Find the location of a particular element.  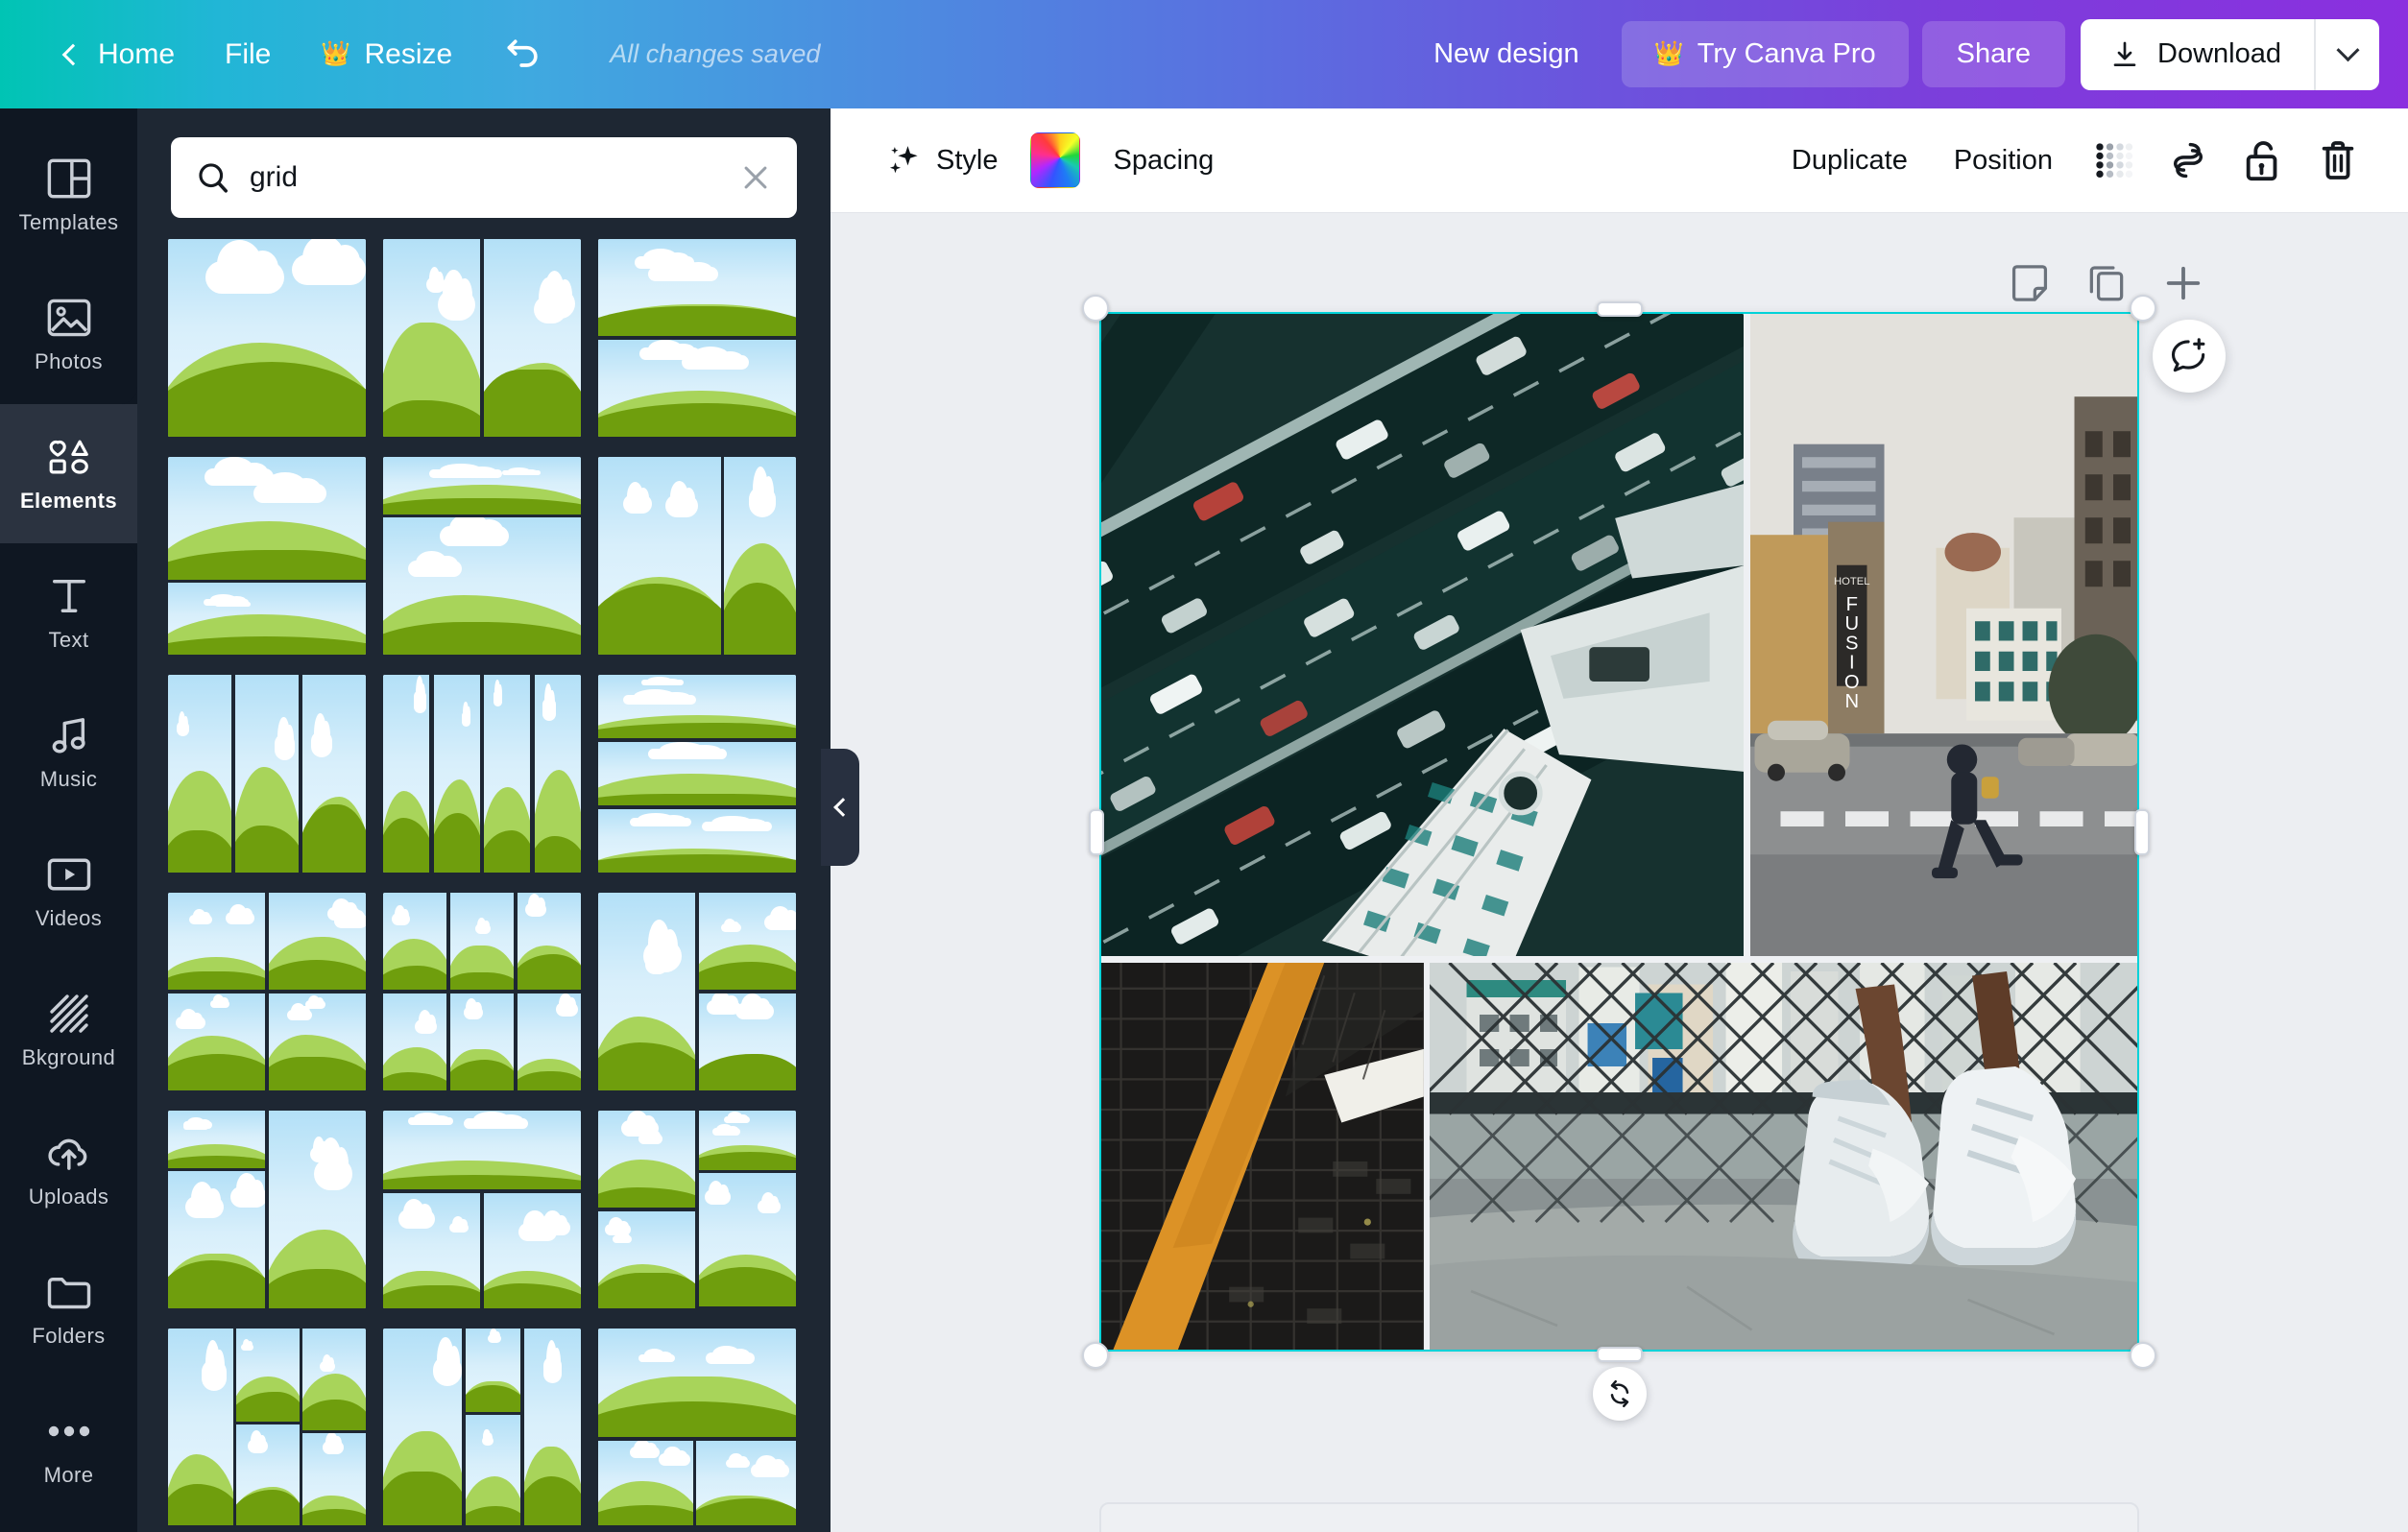

sidebar-item-videos: Videos is located at coordinates (68, 891).